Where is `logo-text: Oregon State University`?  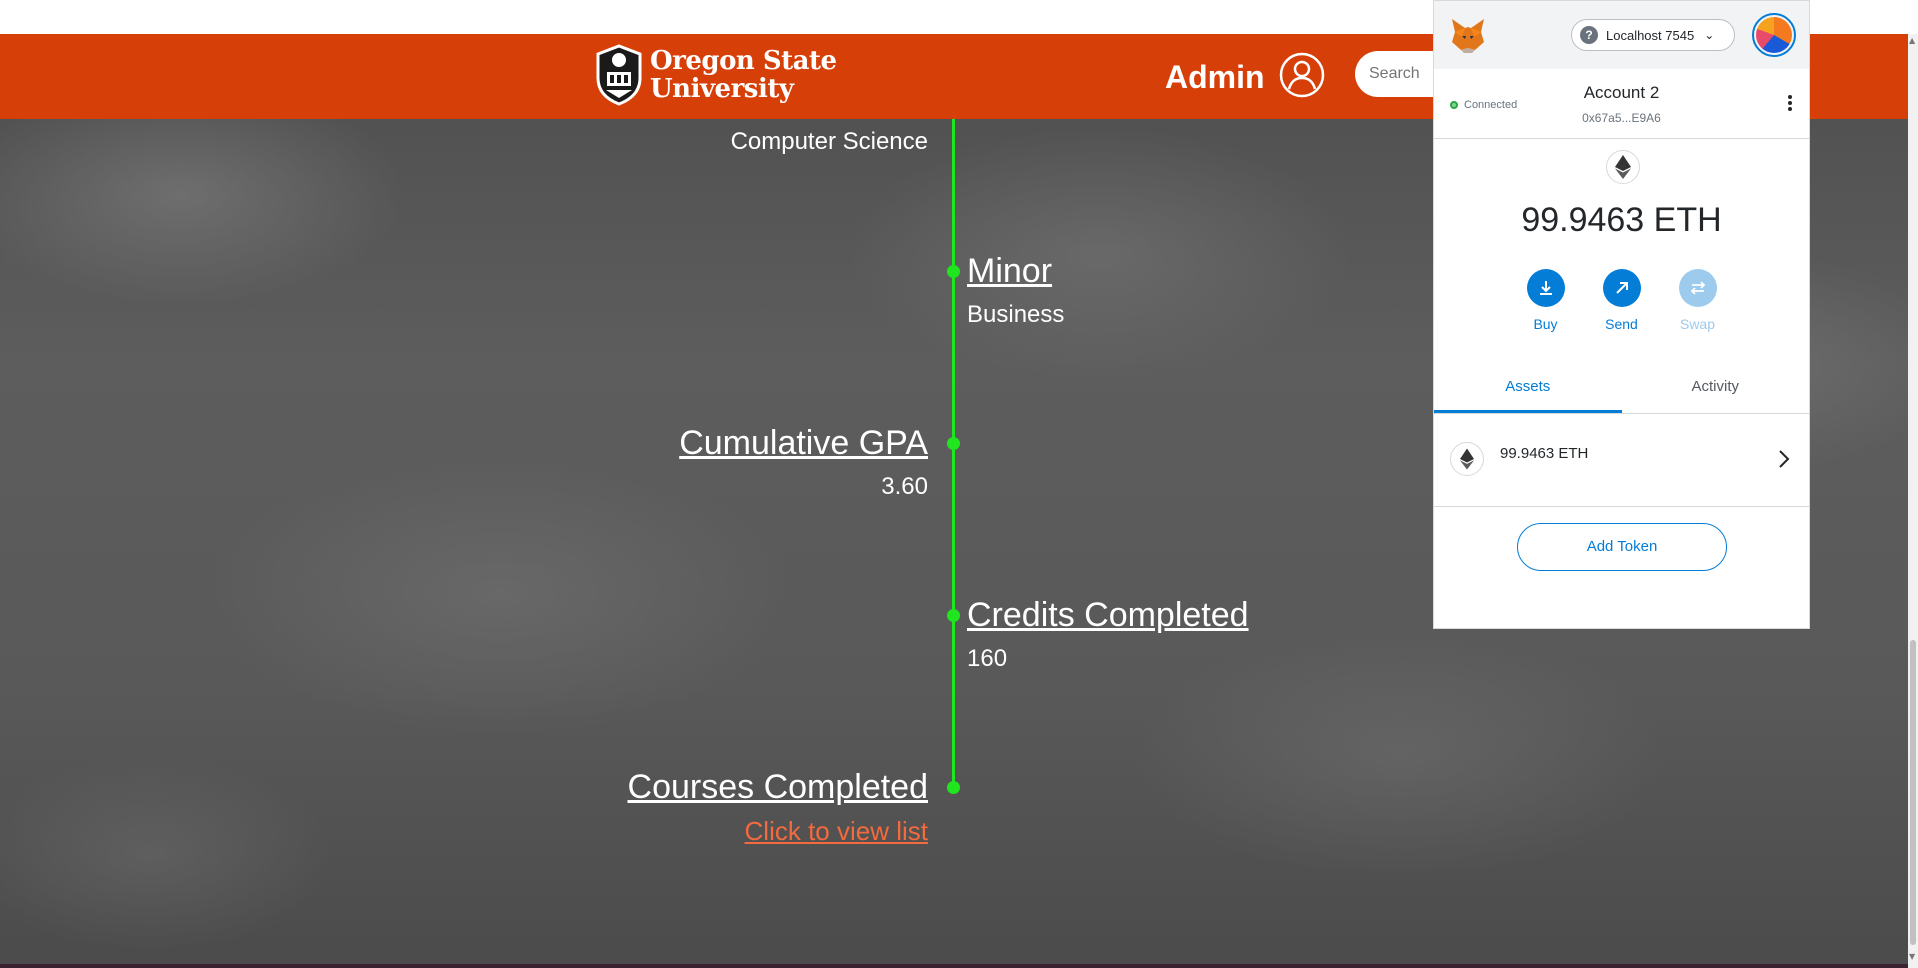 logo-text: Oregon State University is located at coordinates (743, 75).